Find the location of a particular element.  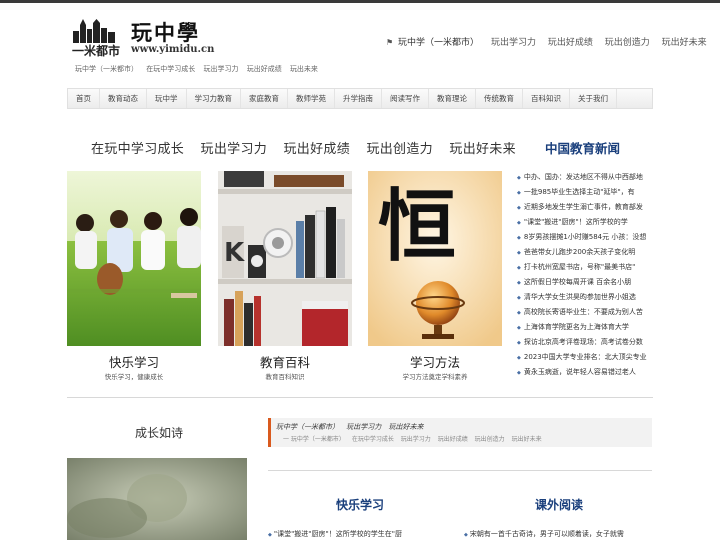

card-subtitle: 学习方法奠定学科素养 is located at coordinates (435, 377).